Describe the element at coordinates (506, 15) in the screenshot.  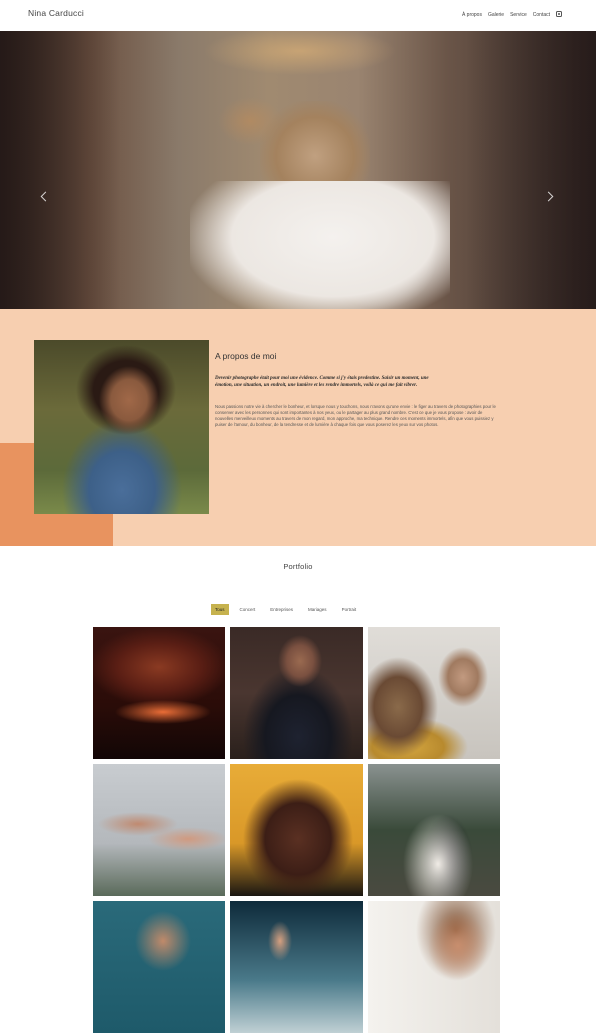
I see `main-nav: À propos Galerie Service Contact` at that location.